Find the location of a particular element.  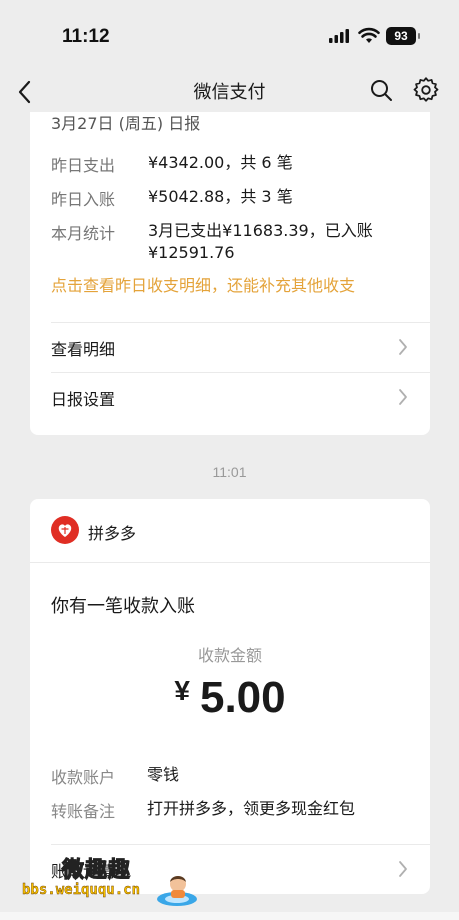

mascot-icon is located at coordinates (177, 891).